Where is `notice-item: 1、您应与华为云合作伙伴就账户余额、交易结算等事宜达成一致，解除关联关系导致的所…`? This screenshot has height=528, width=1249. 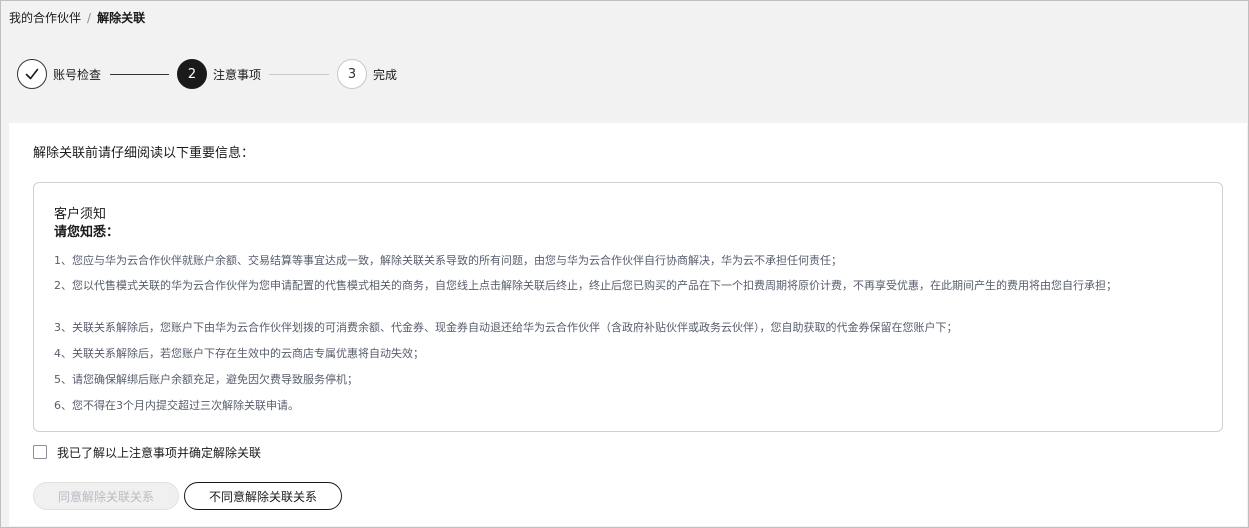
notice-item: 1、您应与华为云合作伙伴就账户余额、交易结算等事宜达成一致，解除关联关系导致的所… is located at coordinates (448, 260).